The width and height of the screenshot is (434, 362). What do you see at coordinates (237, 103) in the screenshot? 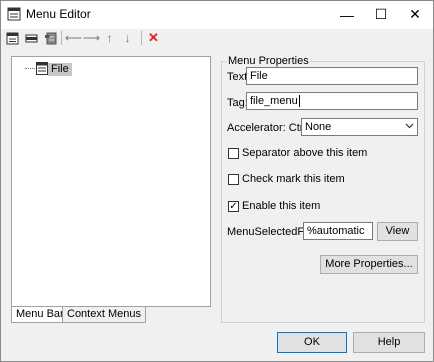
I see `tag-label: Tag:` at bounding box center [237, 103].